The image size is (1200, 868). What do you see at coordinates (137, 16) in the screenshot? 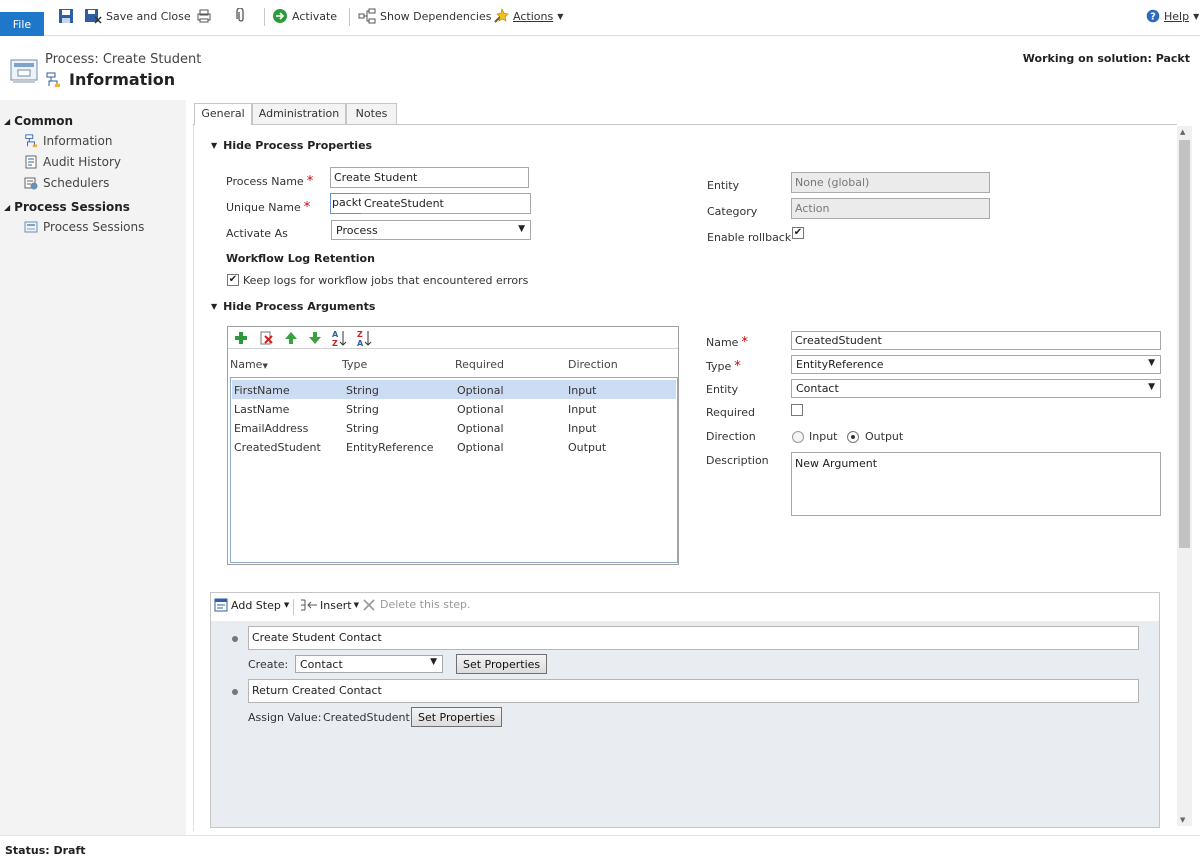
I see `save-and-close-button: Save and Close` at bounding box center [137, 16].